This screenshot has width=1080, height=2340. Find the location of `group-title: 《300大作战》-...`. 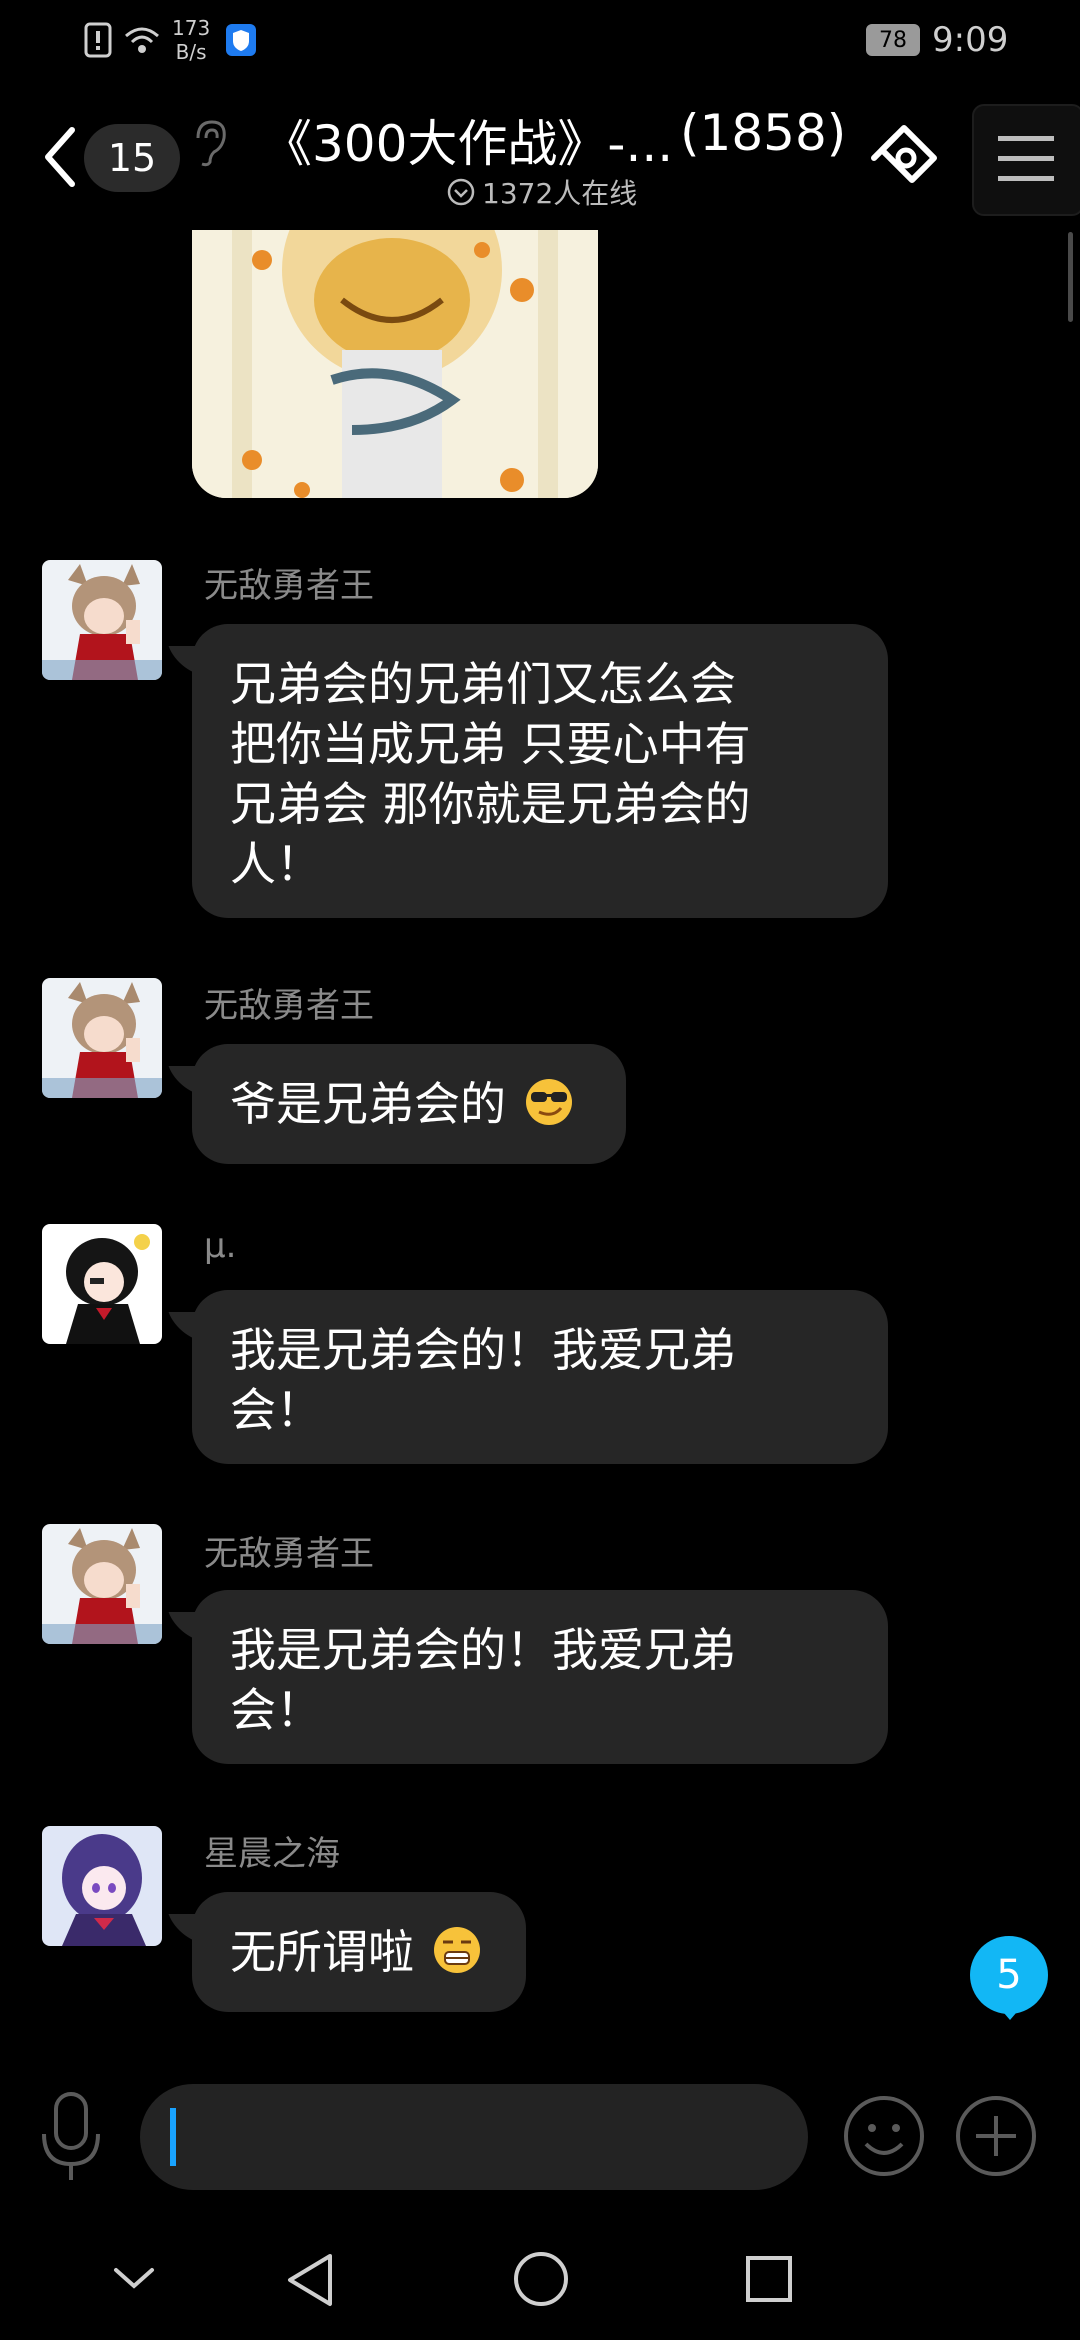

group-title: 《300大作战》-... is located at coordinates (467, 140).